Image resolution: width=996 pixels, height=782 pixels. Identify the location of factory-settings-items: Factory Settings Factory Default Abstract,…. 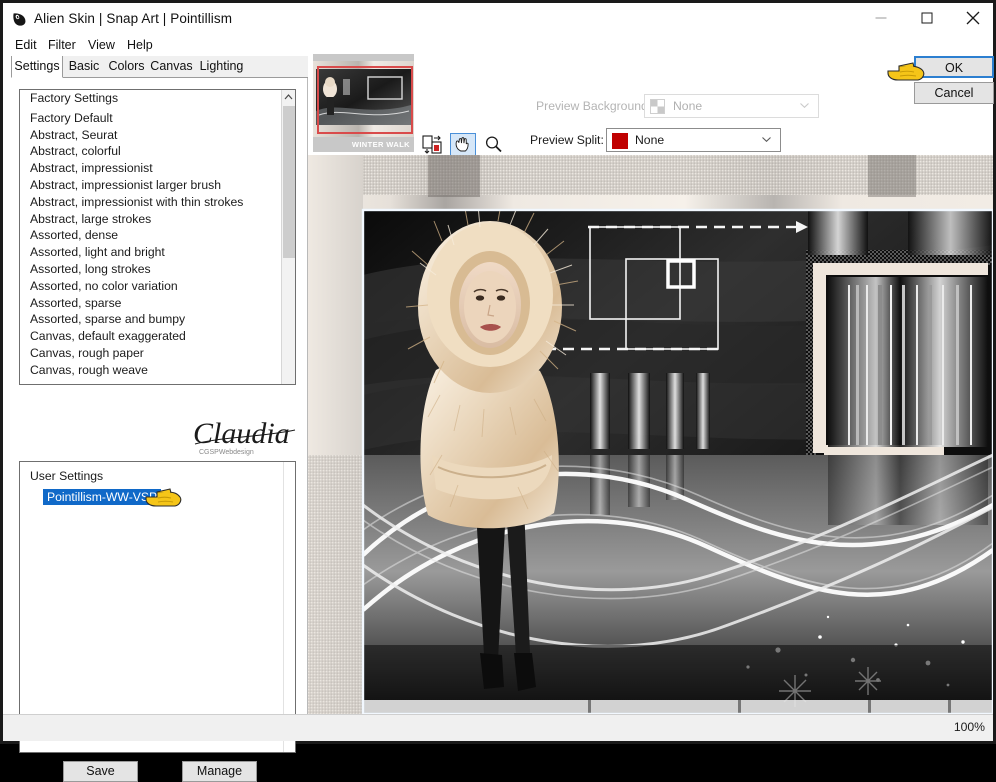
(151, 237).